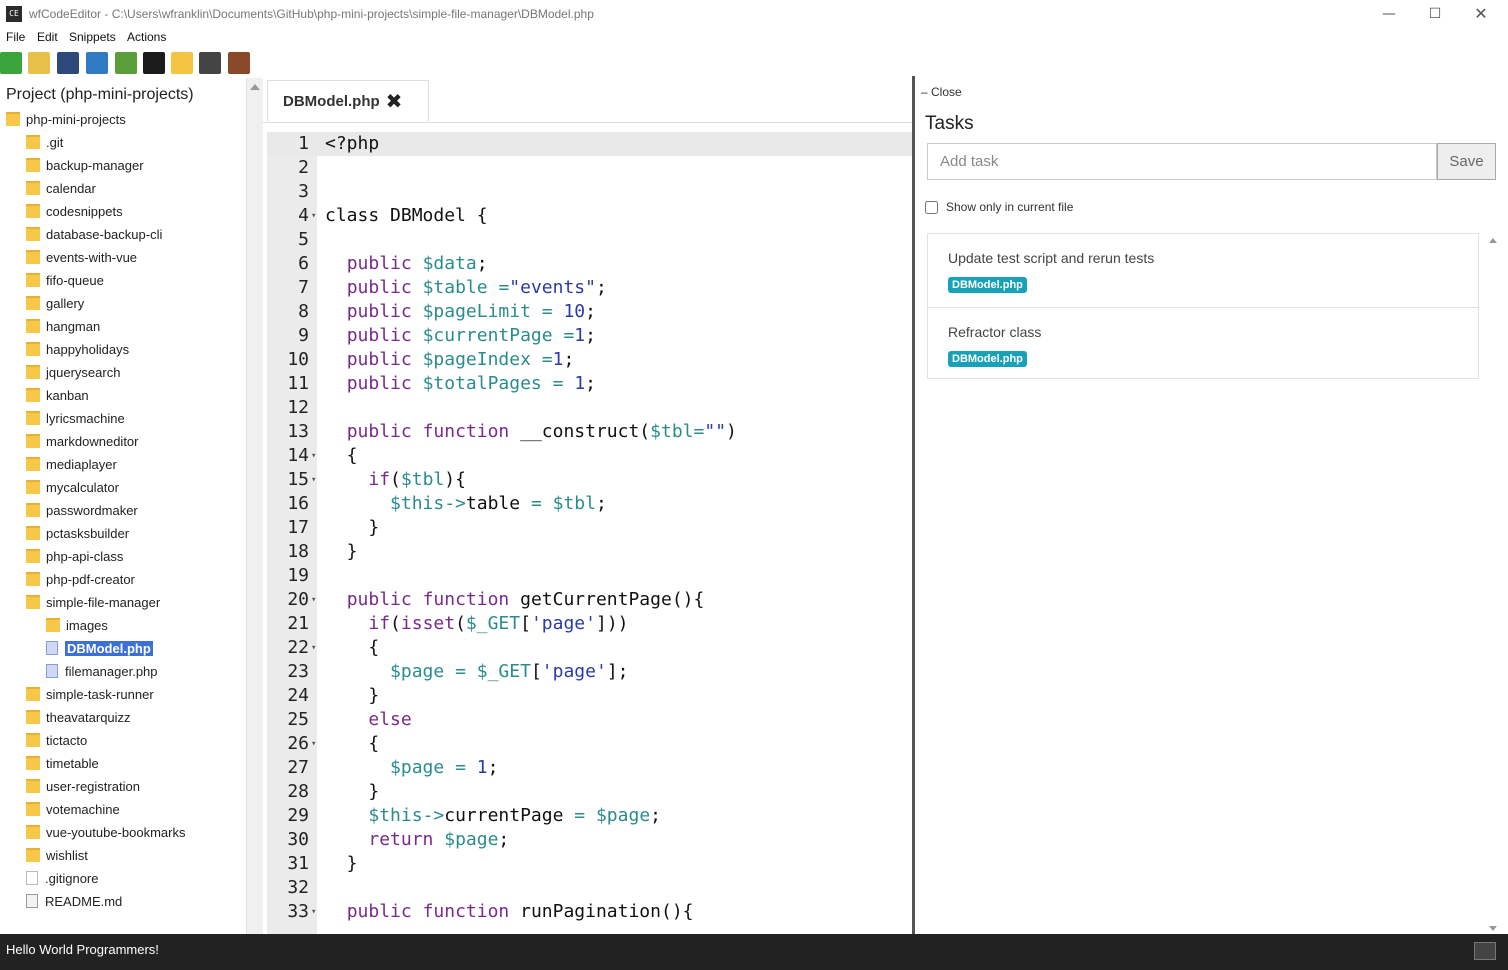 Image resolution: width=1508 pixels, height=970 pixels. I want to click on save-icon, so click(68, 63).